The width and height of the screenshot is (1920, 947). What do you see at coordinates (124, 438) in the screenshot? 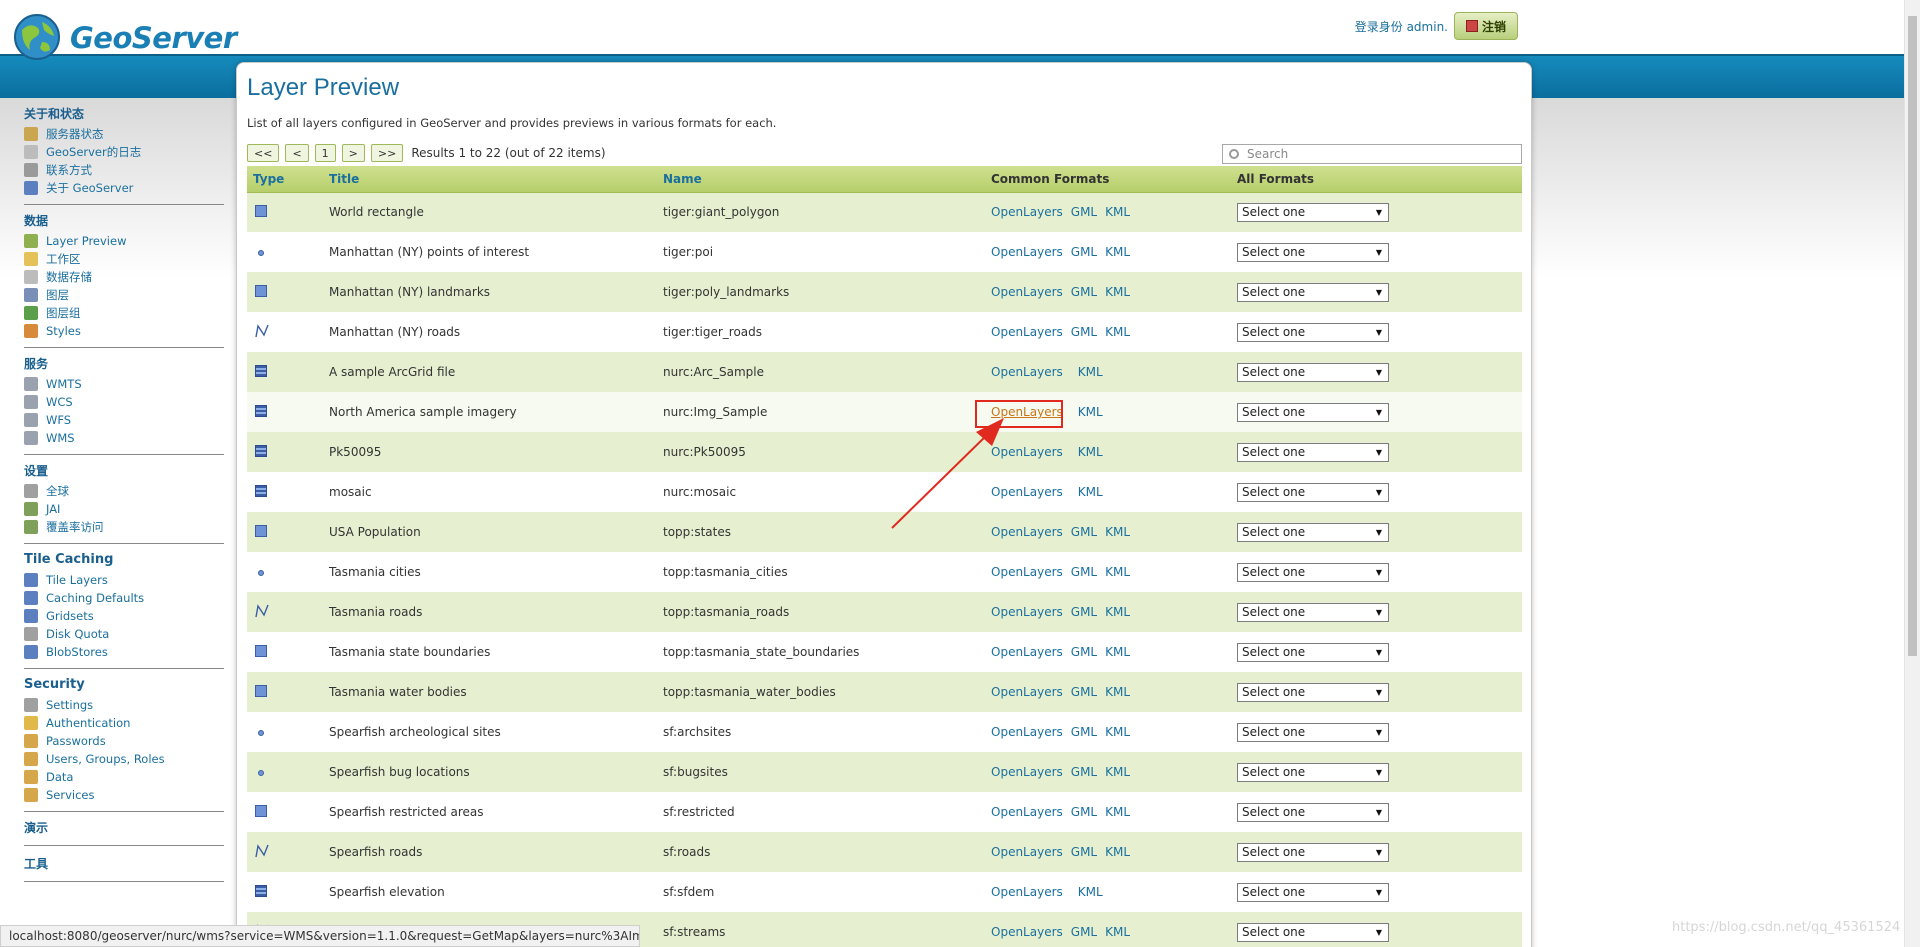
I see `sidebar-item: WMS` at bounding box center [124, 438].